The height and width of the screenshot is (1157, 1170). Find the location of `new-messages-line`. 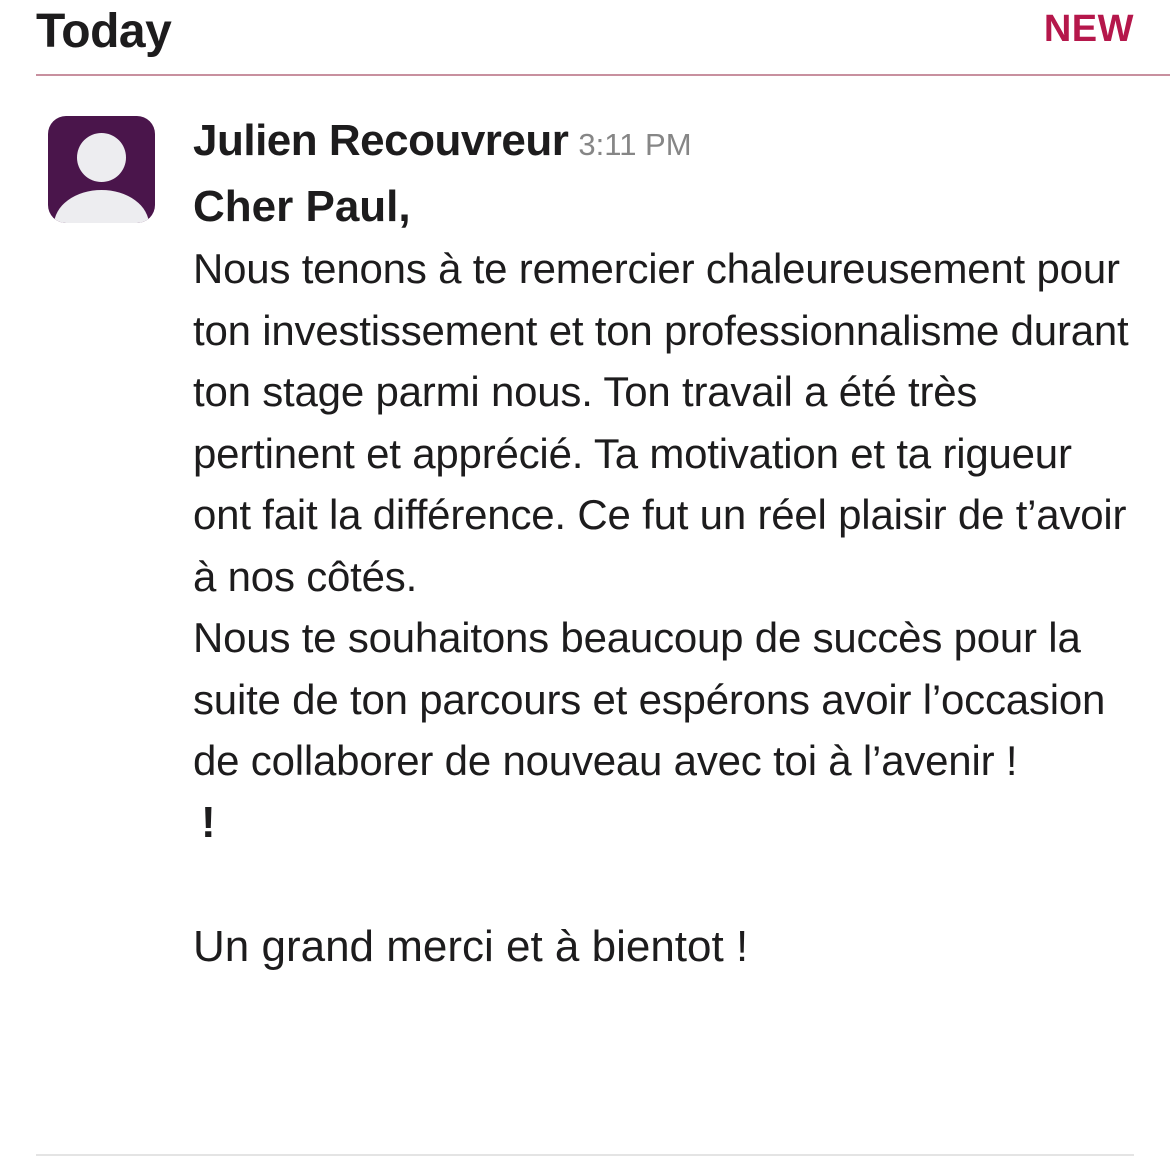

new-messages-line is located at coordinates (603, 75).